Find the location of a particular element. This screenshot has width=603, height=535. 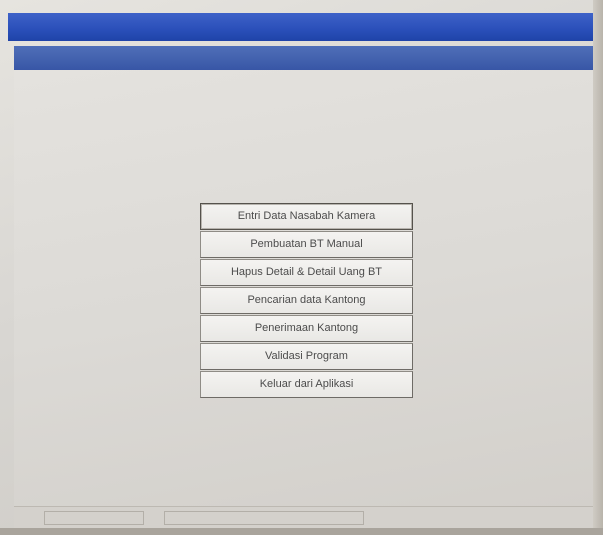

status-bar is located at coordinates (306, 517).